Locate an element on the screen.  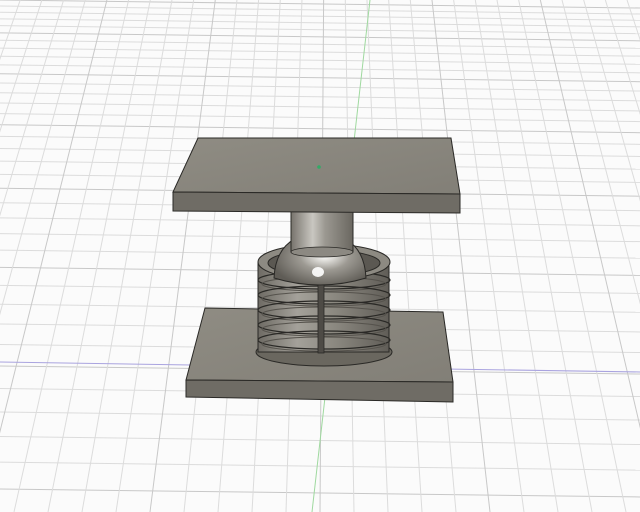
top-plate-icon is located at coordinates (316, 175).